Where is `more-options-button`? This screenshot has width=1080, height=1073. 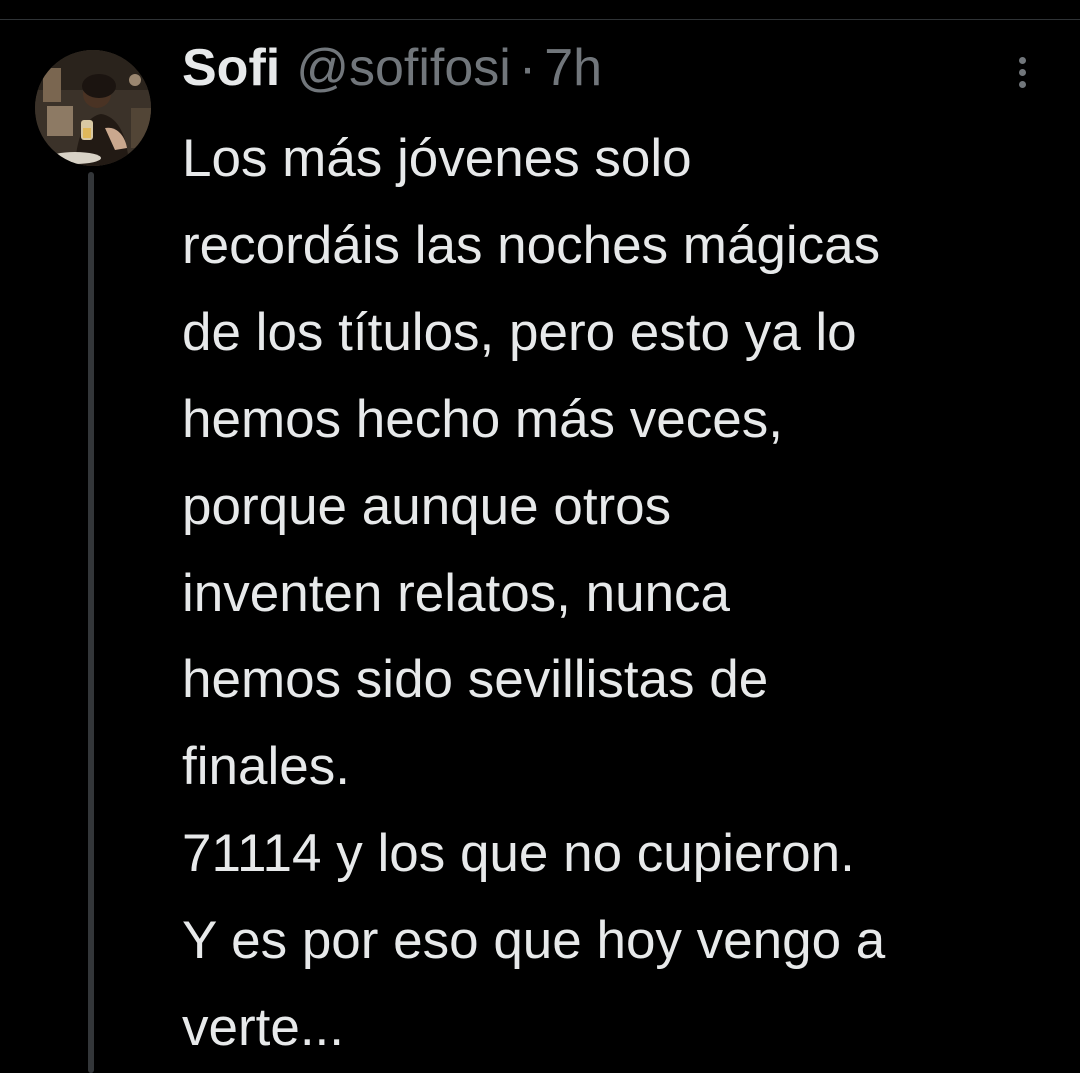
more-options-button is located at coordinates (1022, 72).